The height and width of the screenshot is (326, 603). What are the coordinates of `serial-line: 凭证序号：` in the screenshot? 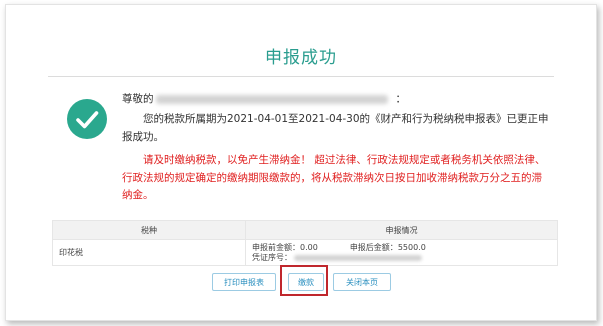 It's located at (404, 258).